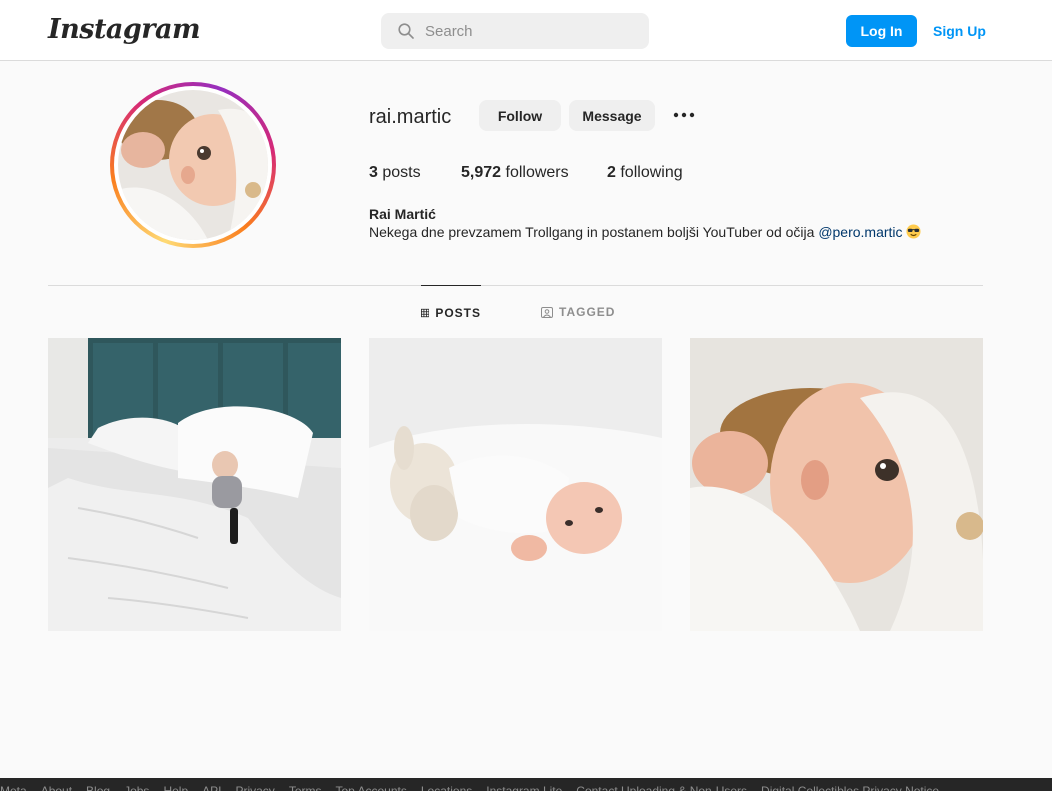  What do you see at coordinates (175, 787) in the screenshot?
I see `footer-link: Help` at bounding box center [175, 787].